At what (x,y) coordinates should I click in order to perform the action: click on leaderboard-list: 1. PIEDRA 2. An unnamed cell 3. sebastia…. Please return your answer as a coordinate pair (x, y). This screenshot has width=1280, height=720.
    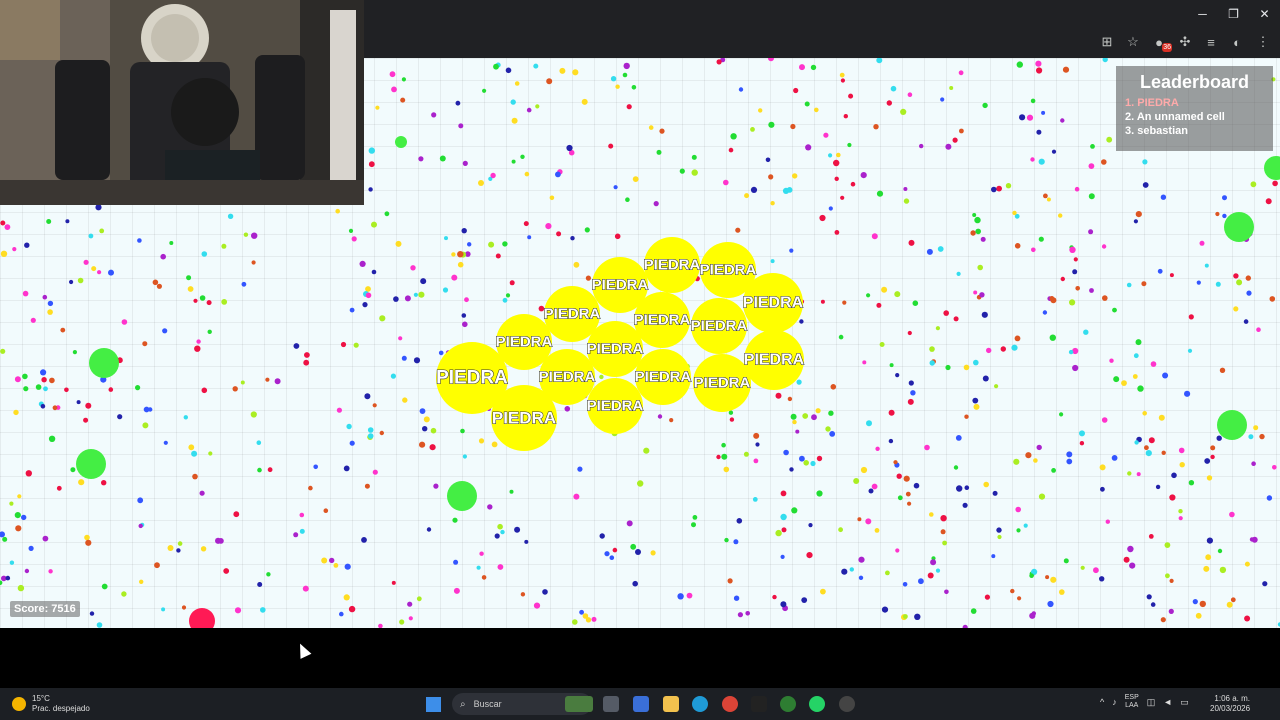
    Looking at the image, I should click on (1199, 117).